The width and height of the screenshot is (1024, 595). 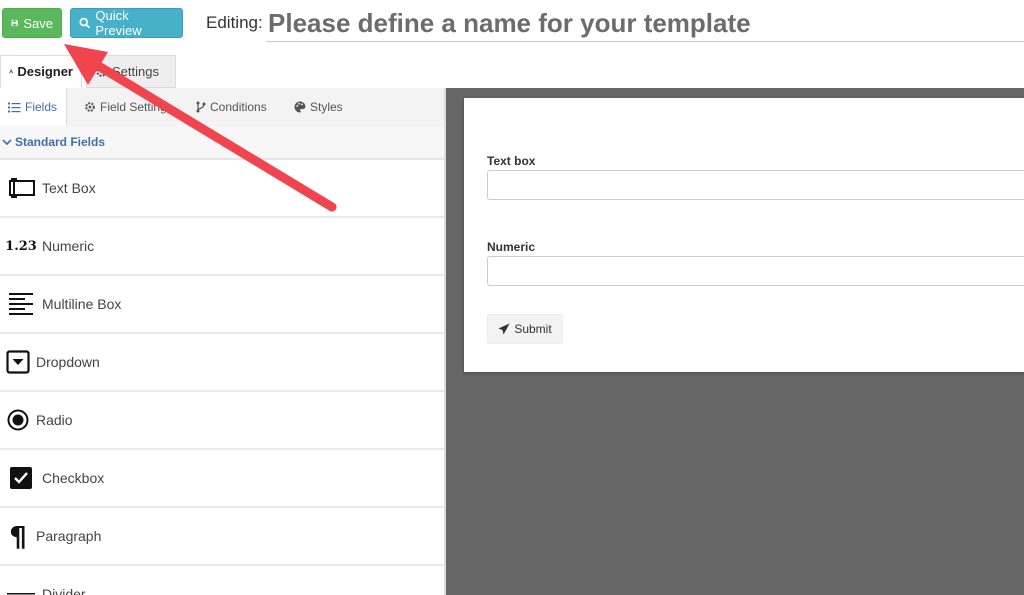 What do you see at coordinates (21, 246) in the screenshot?
I see `numeric-icon: 1.23` at bounding box center [21, 246].